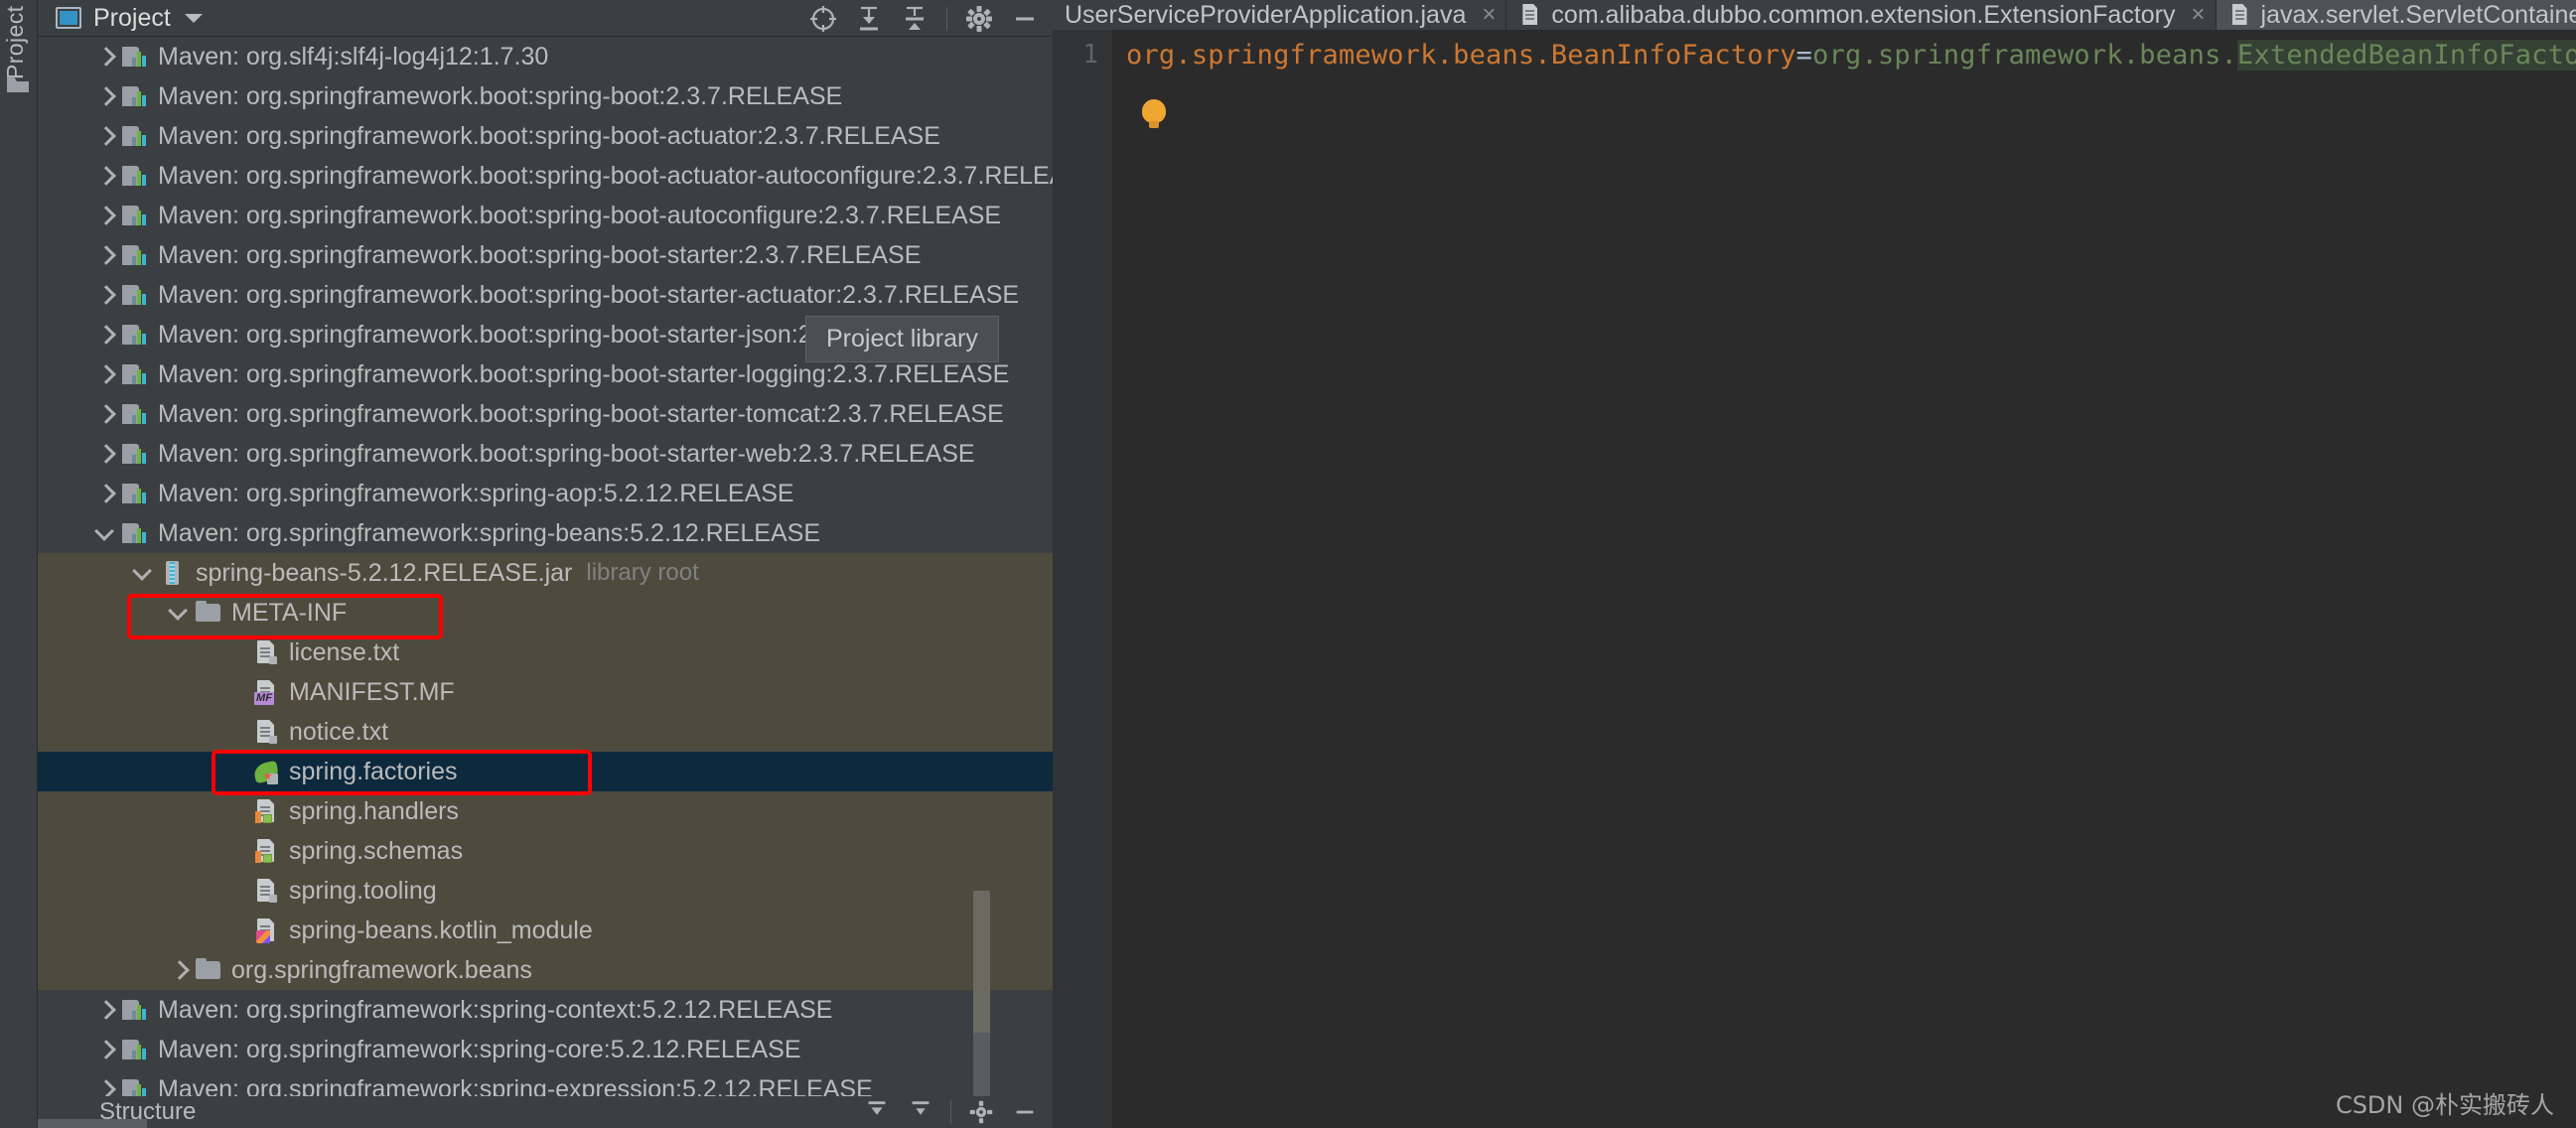 The height and width of the screenshot is (1128, 2576). What do you see at coordinates (546, 930) in the screenshot?
I see `tree-row: spring-beans.kotlin_module` at bounding box center [546, 930].